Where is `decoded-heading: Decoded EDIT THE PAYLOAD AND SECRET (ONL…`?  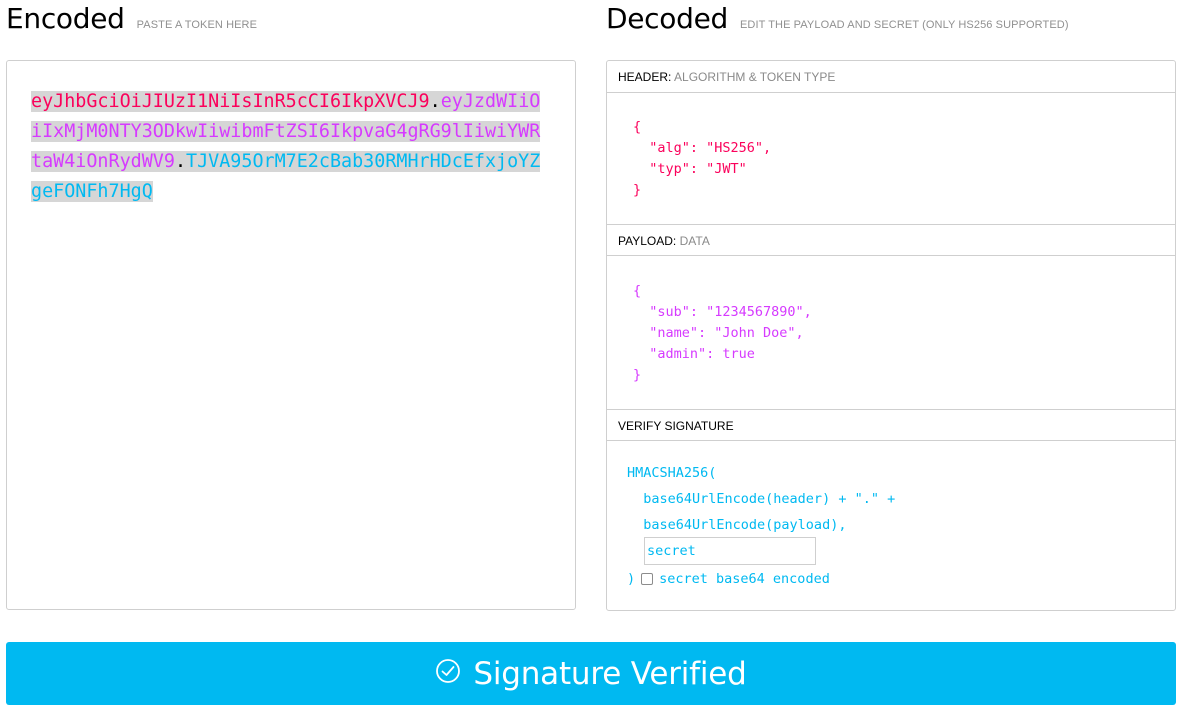
decoded-heading: Decoded EDIT THE PAYLOAD AND SECRET (ONL… is located at coordinates (837, 18).